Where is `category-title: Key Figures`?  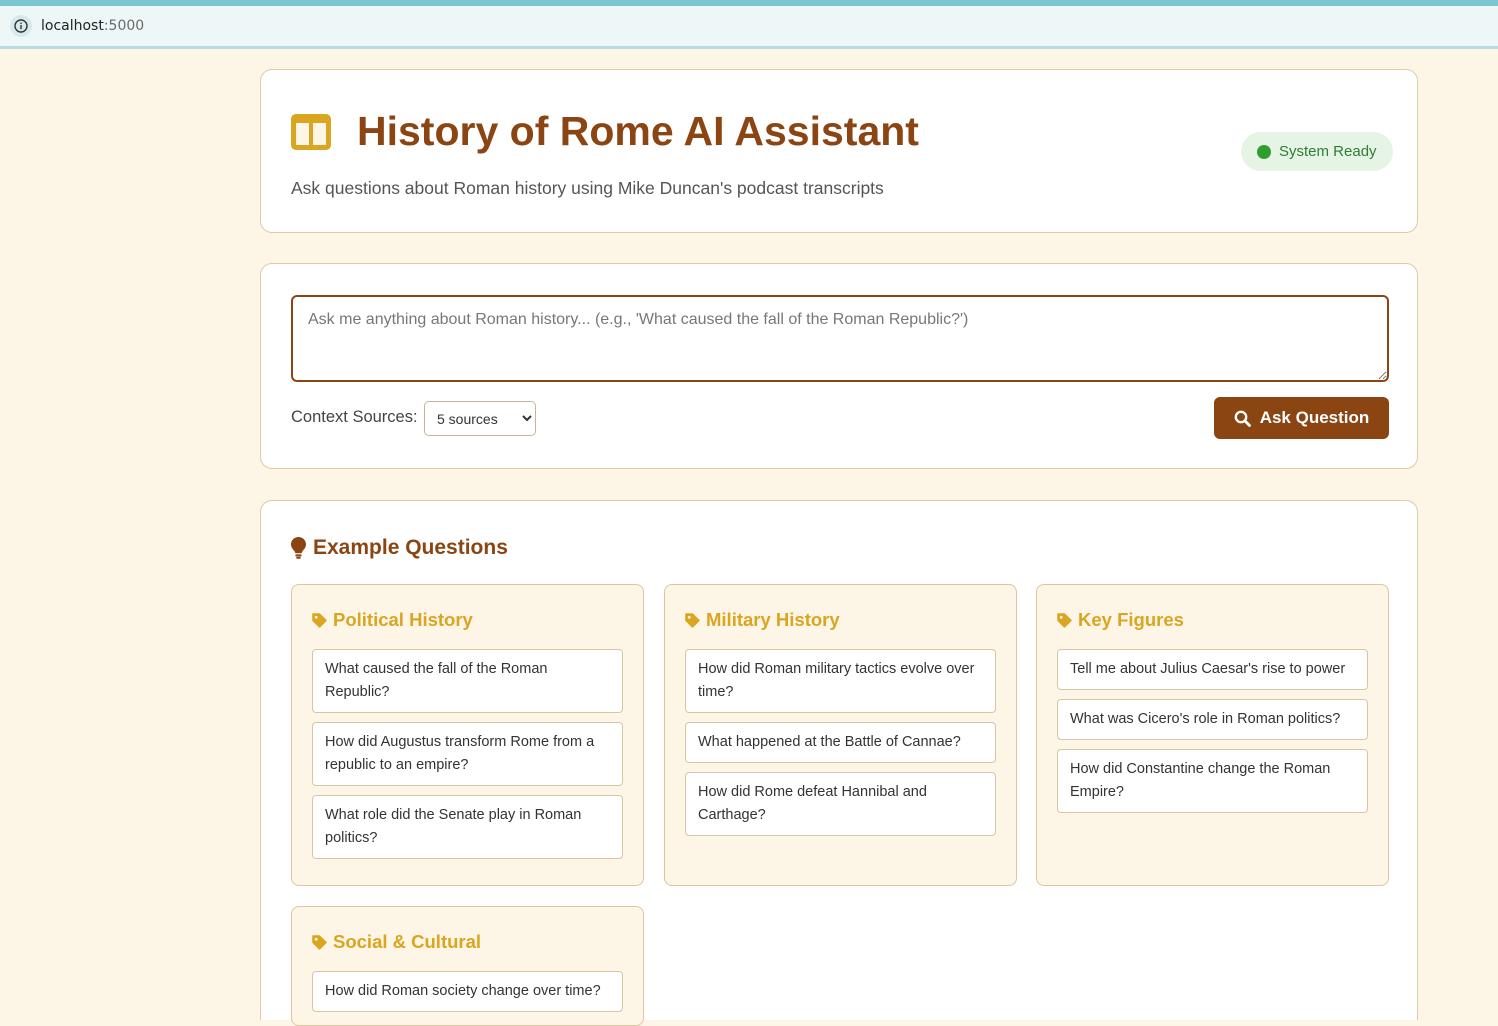
category-title: Key Figures is located at coordinates (1120, 620).